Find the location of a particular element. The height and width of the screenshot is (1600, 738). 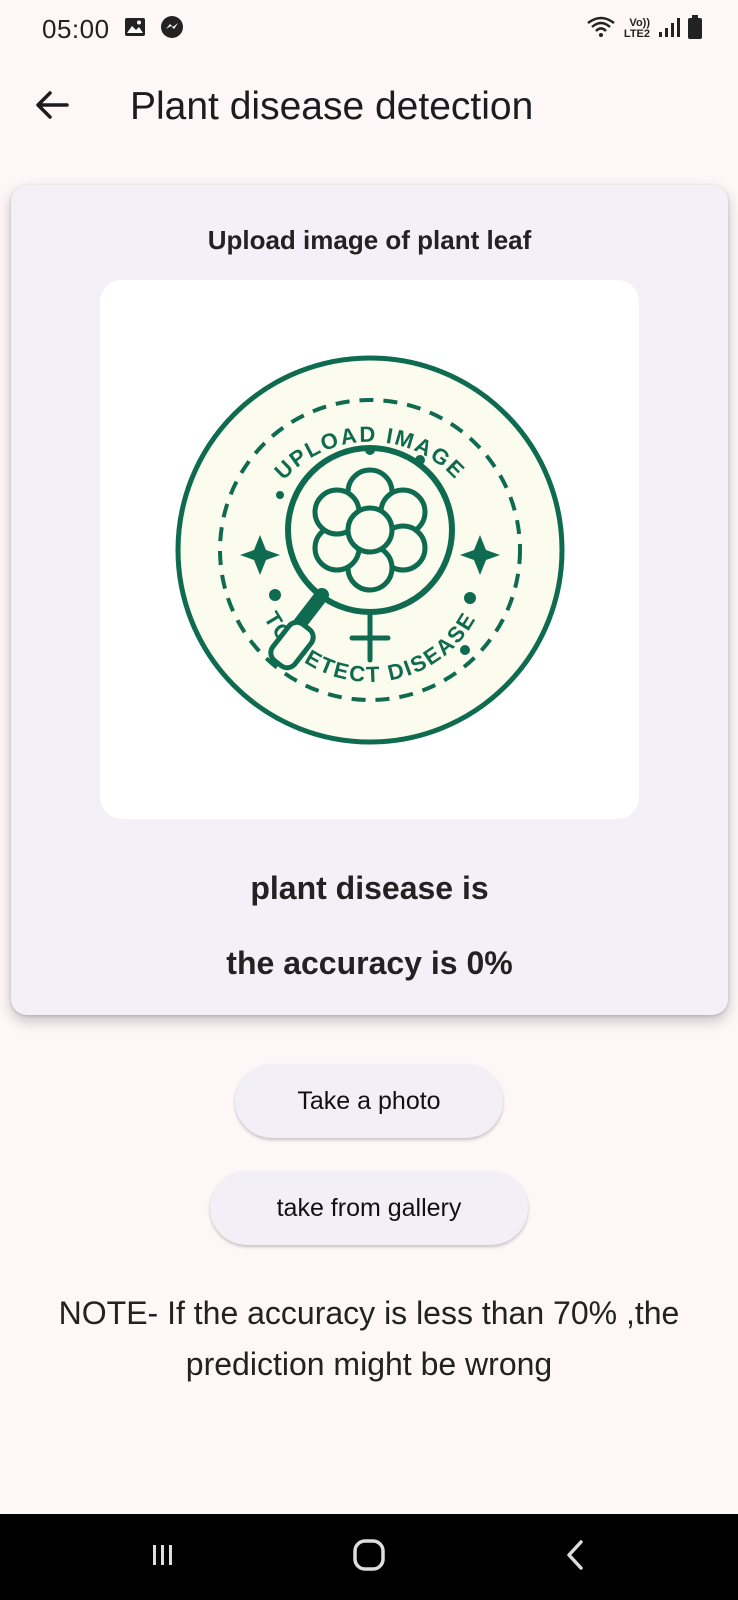

back-nav-button is located at coordinates (575, 1557).